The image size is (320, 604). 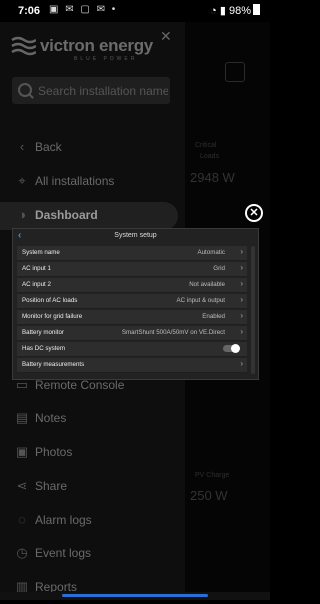 I want to click on row-ac-input-2: AC input 2 Not available ›, so click(x=132, y=285).